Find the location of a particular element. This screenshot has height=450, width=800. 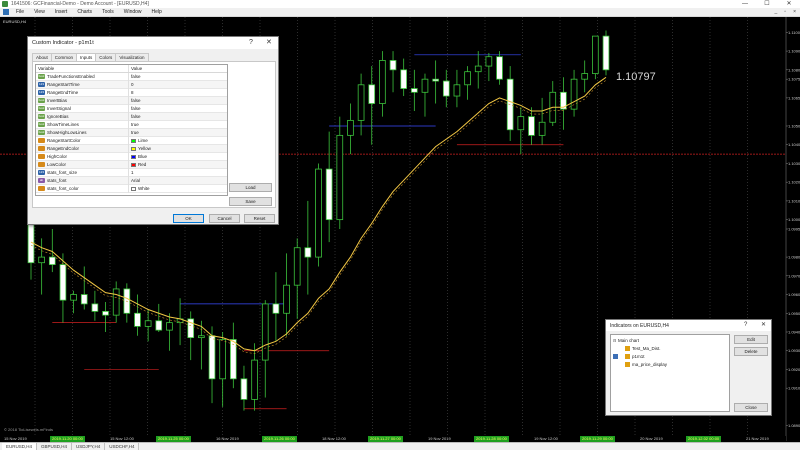

tree-main-chart: ⊟ Main chart is located at coordinates (626, 348).